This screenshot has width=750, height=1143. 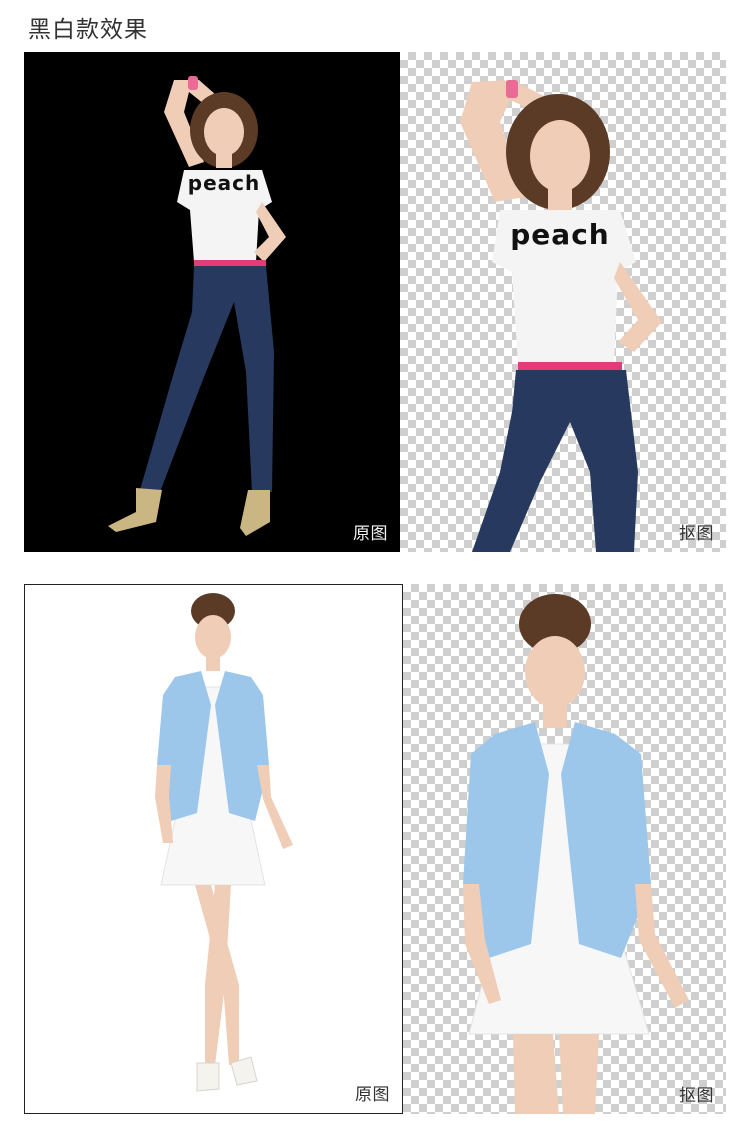 I want to click on page-title: 黑白款效果, so click(x=88, y=30).